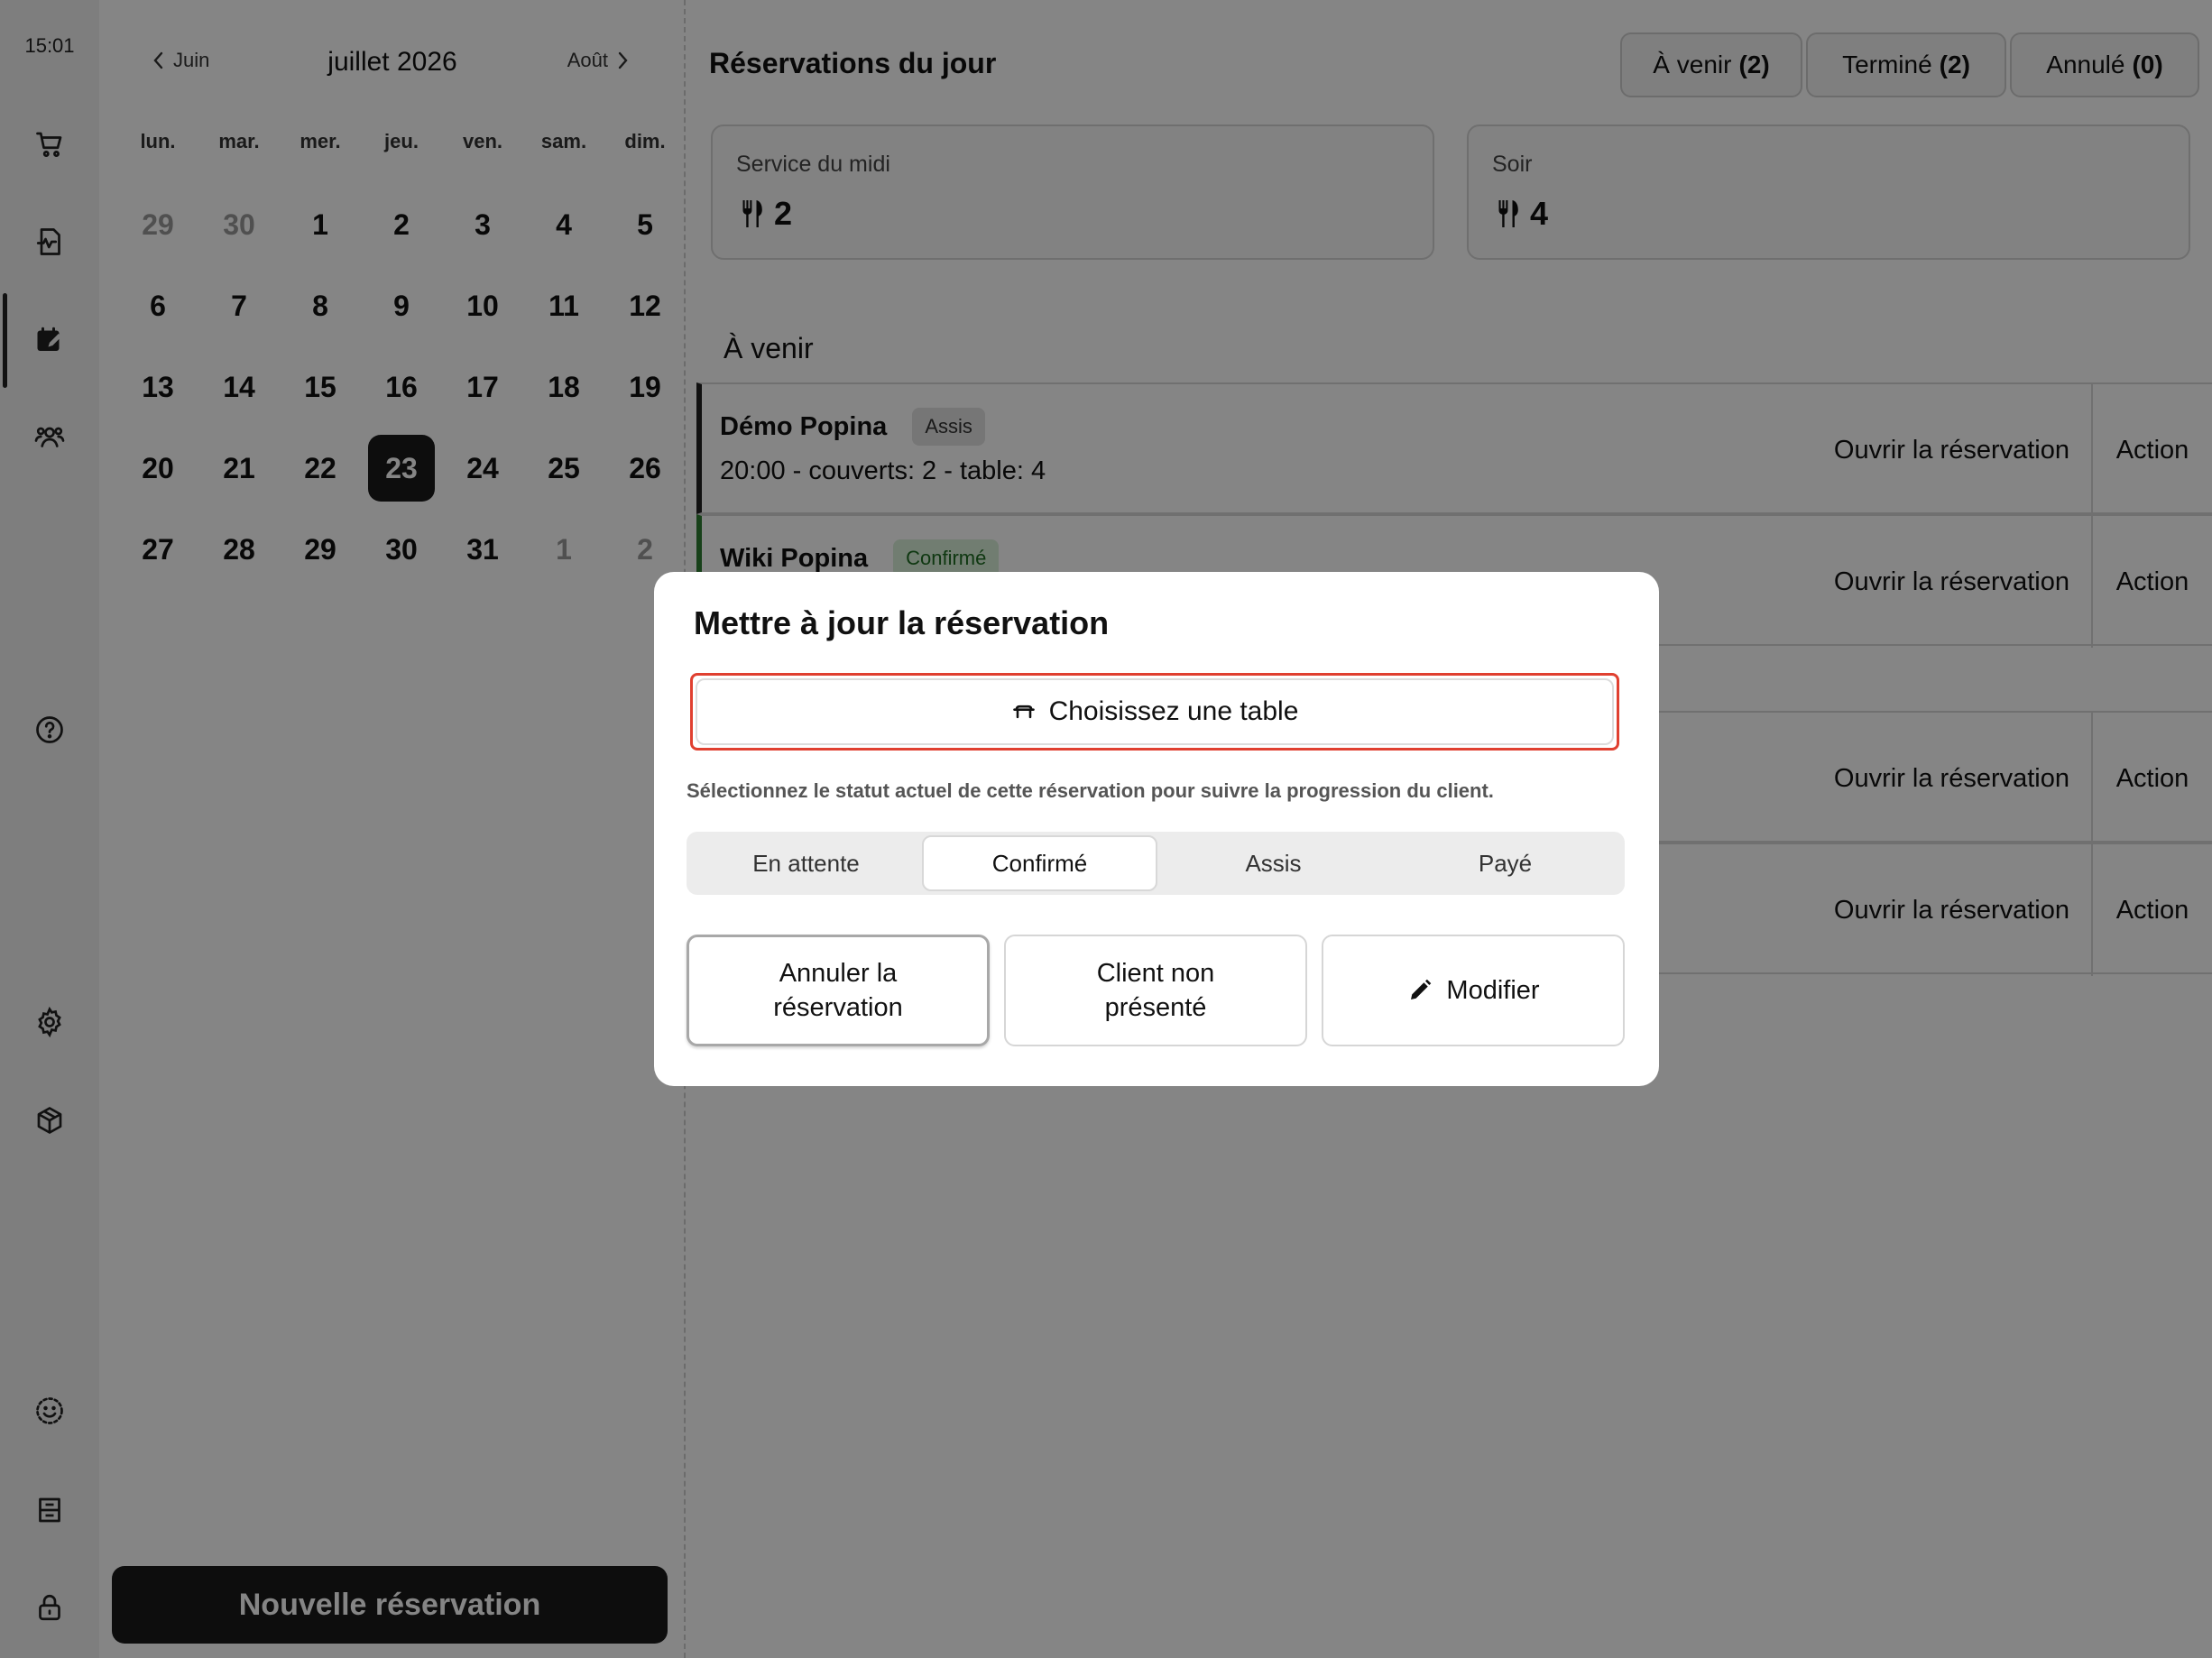 The height and width of the screenshot is (1658, 2212). What do you see at coordinates (1421, 989) in the screenshot?
I see `pencil-icon` at bounding box center [1421, 989].